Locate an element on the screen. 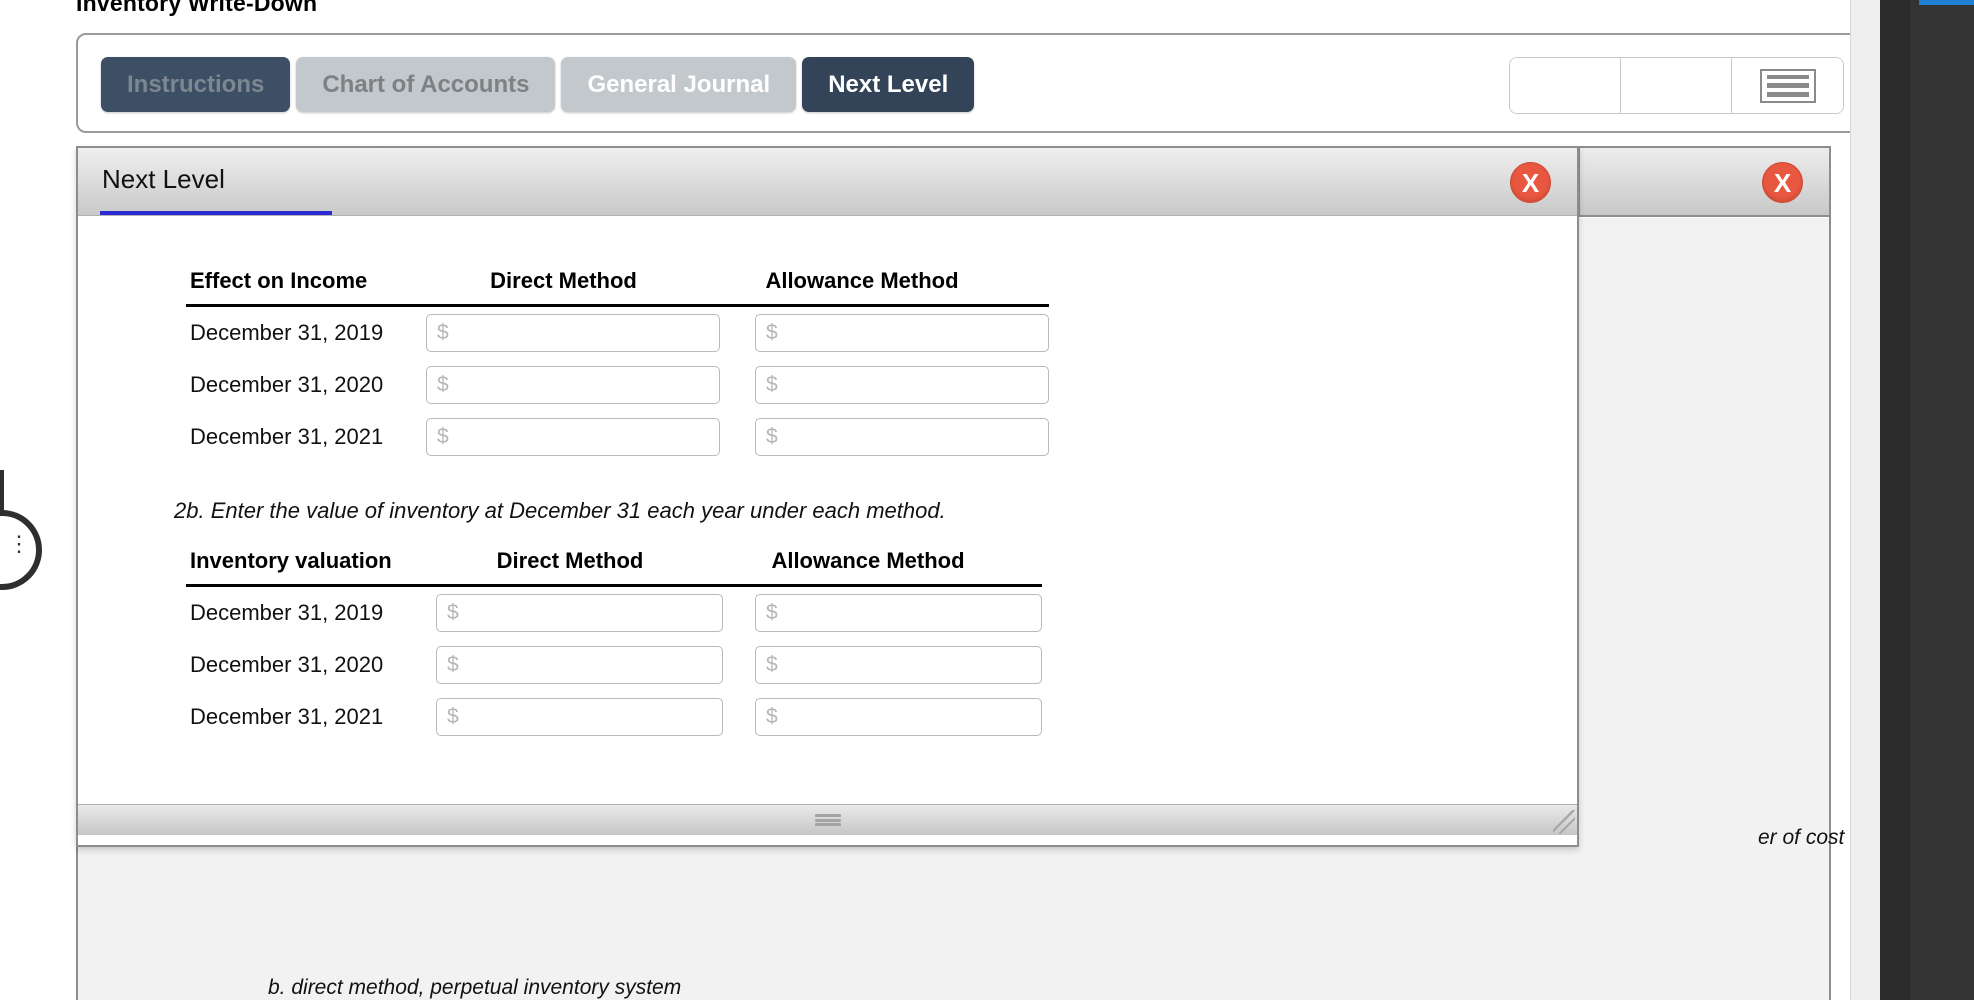 The height and width of the screenshot is (1000, 1974). effect-direct-input-2020 is located at coordinates (573, 385).